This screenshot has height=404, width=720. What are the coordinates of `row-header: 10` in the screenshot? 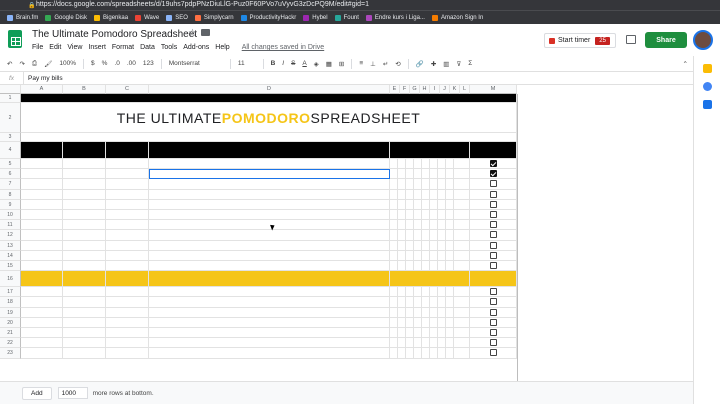 It's located at (10, 215).